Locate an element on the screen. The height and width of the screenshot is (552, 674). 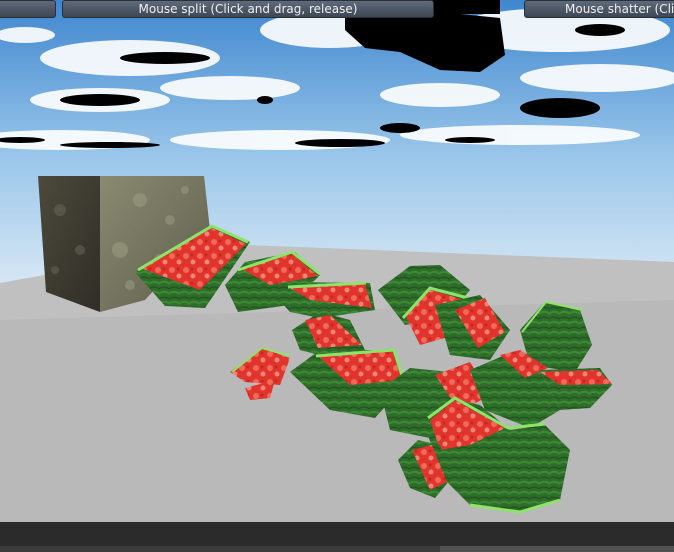
mouse-split-button: Mouse split (Click and drag, release) is located at coordinates (248, 9).